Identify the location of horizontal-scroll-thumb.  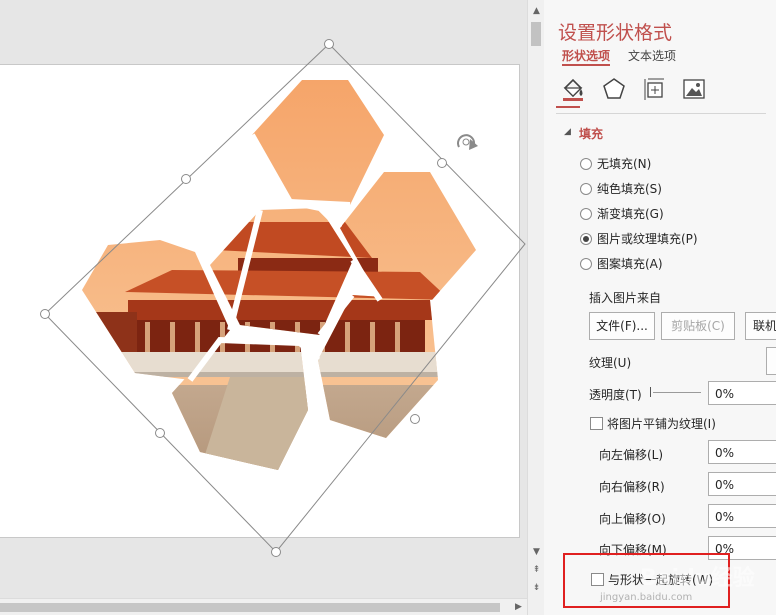
(250, 607).